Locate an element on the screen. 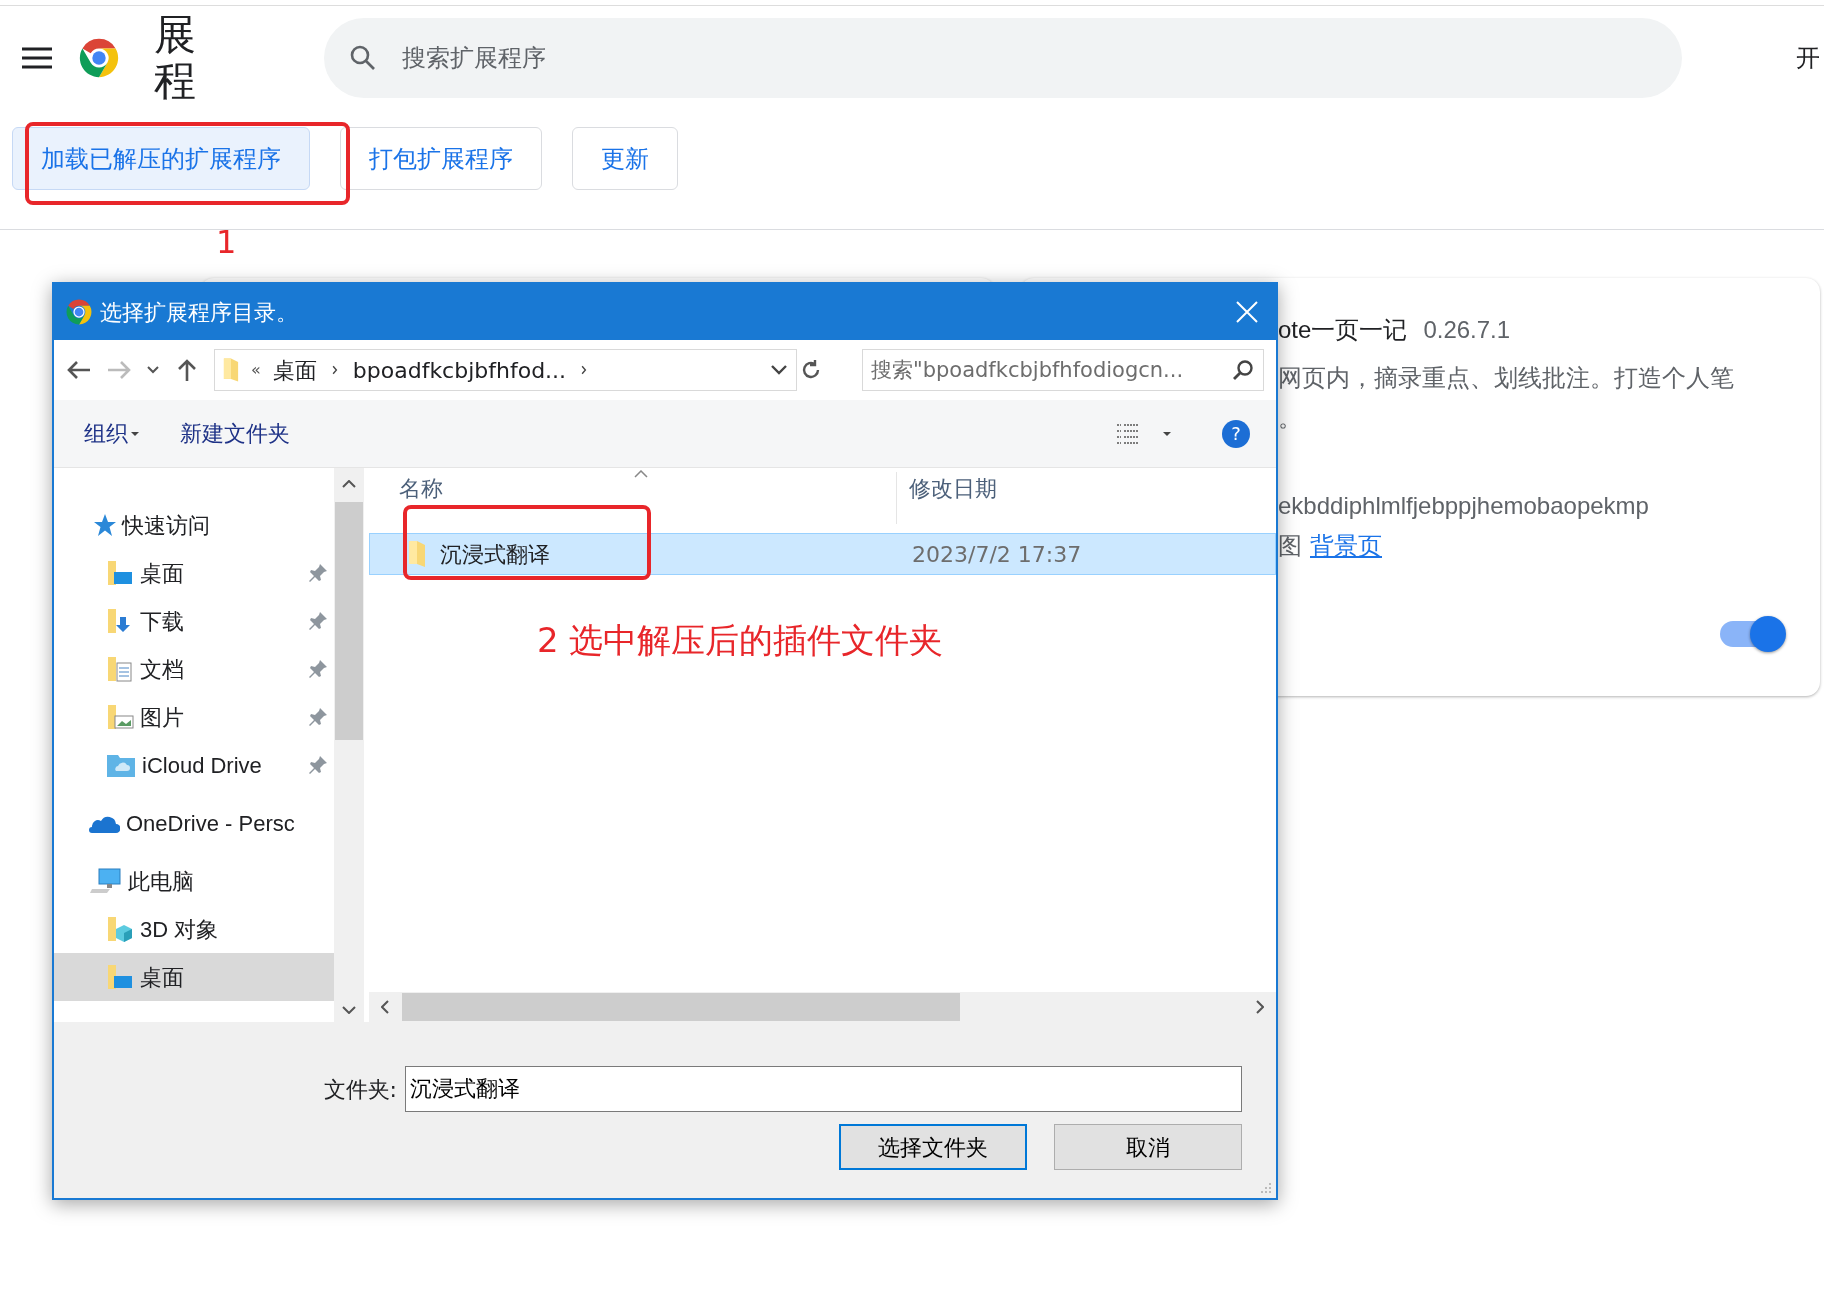  step-number: 1 is located at coordinates (226, 242).